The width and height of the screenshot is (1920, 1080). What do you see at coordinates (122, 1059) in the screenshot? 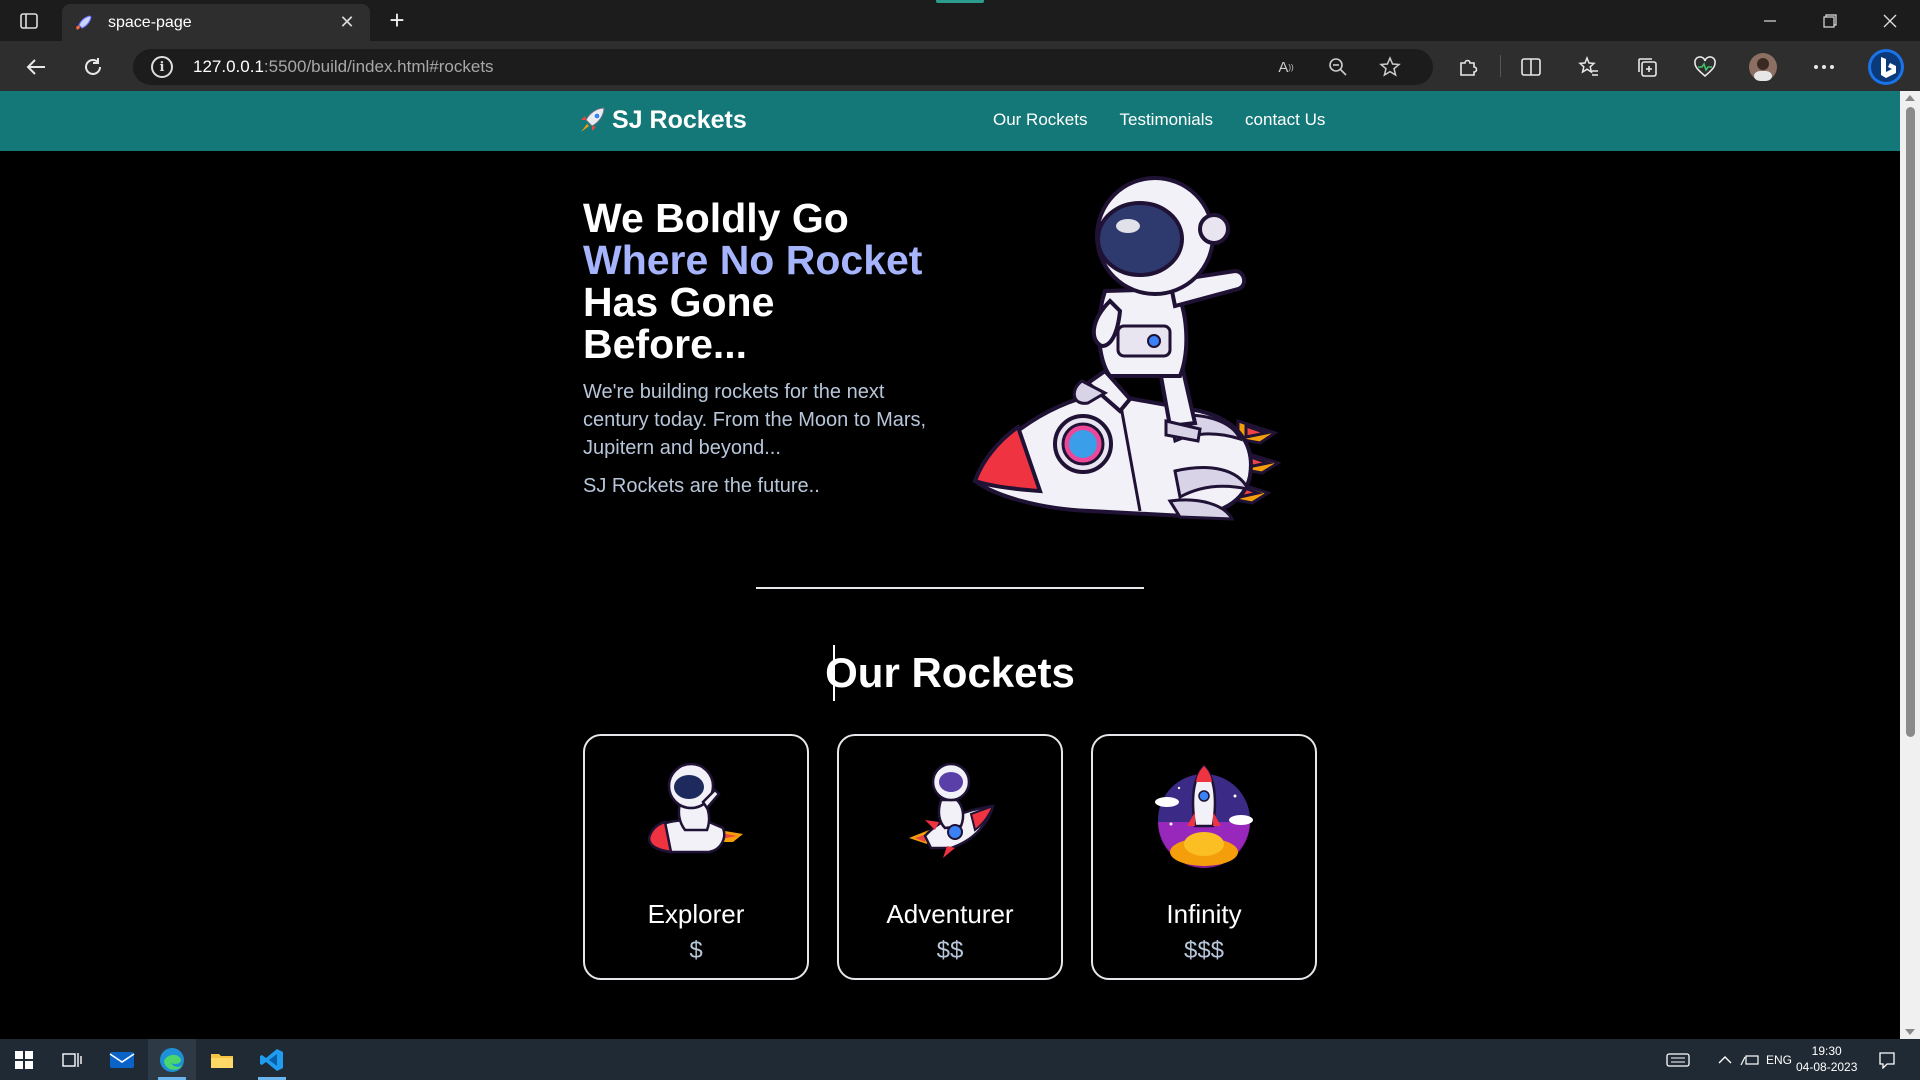
I see `mail-icon` at bounding box center [122, 1059].